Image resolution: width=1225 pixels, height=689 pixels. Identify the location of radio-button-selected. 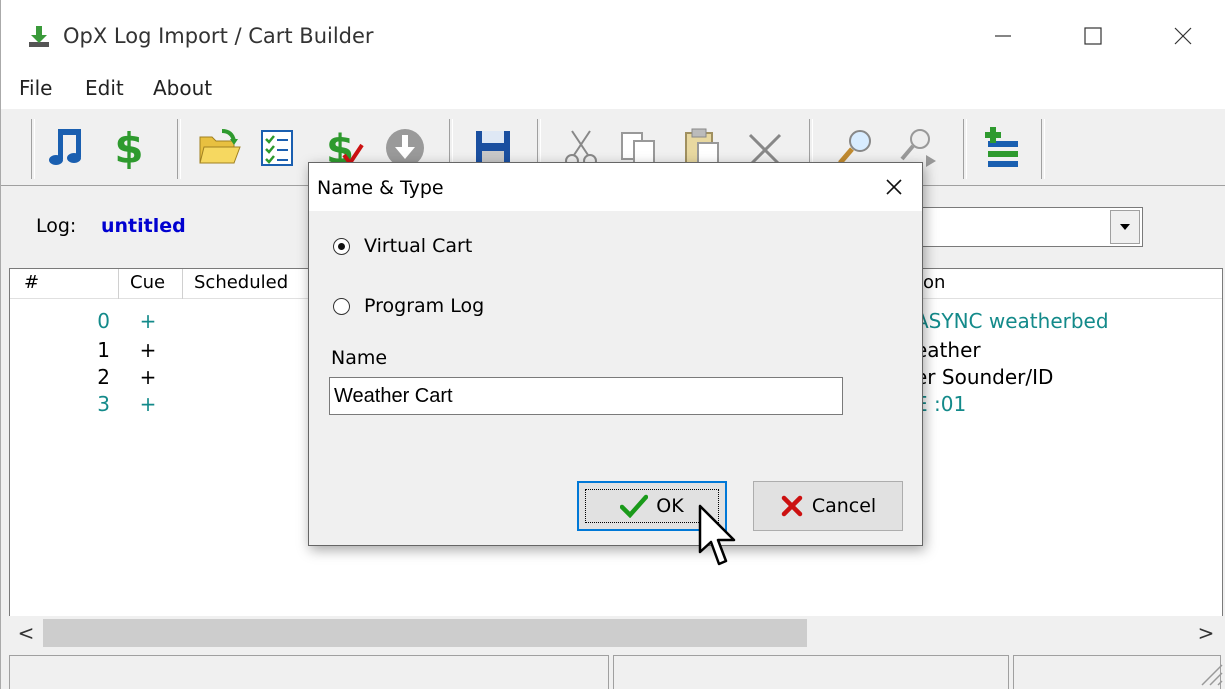
(341, 246).